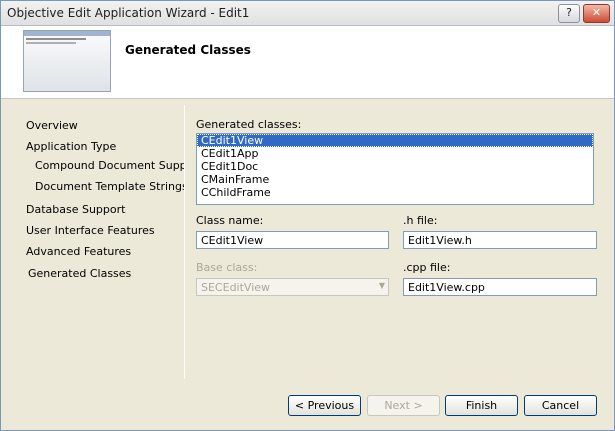 The width and height of the screenshot is (615, 431). Describe the element at coordinates (596, 13) in the screenshot. I see `close-button: ✕` at that location.